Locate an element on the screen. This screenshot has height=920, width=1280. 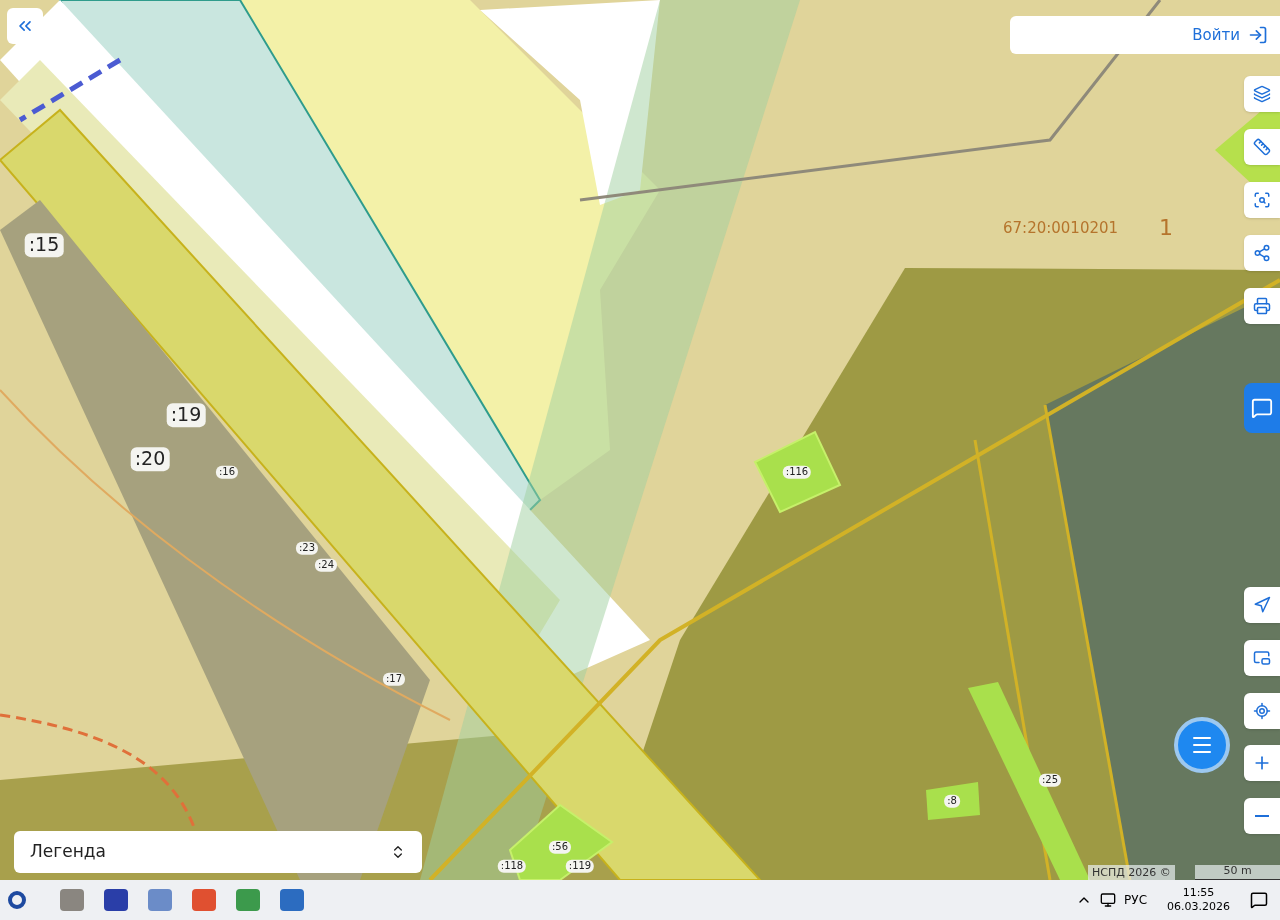
share-icon is located at coordinates (1262, 253).